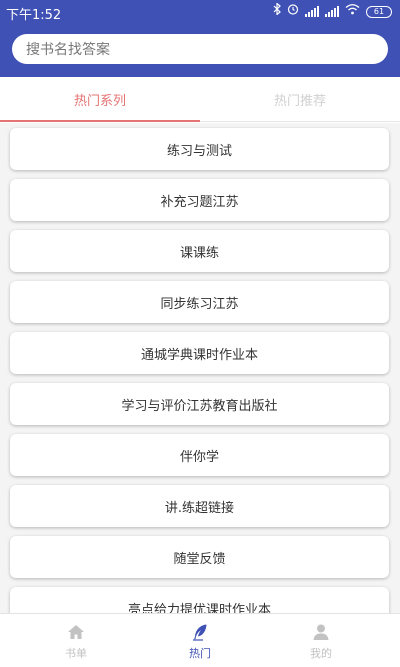 This screenshot has height=667, width=400. I want to click on status-time: 下午1:52, so click(34, 15).